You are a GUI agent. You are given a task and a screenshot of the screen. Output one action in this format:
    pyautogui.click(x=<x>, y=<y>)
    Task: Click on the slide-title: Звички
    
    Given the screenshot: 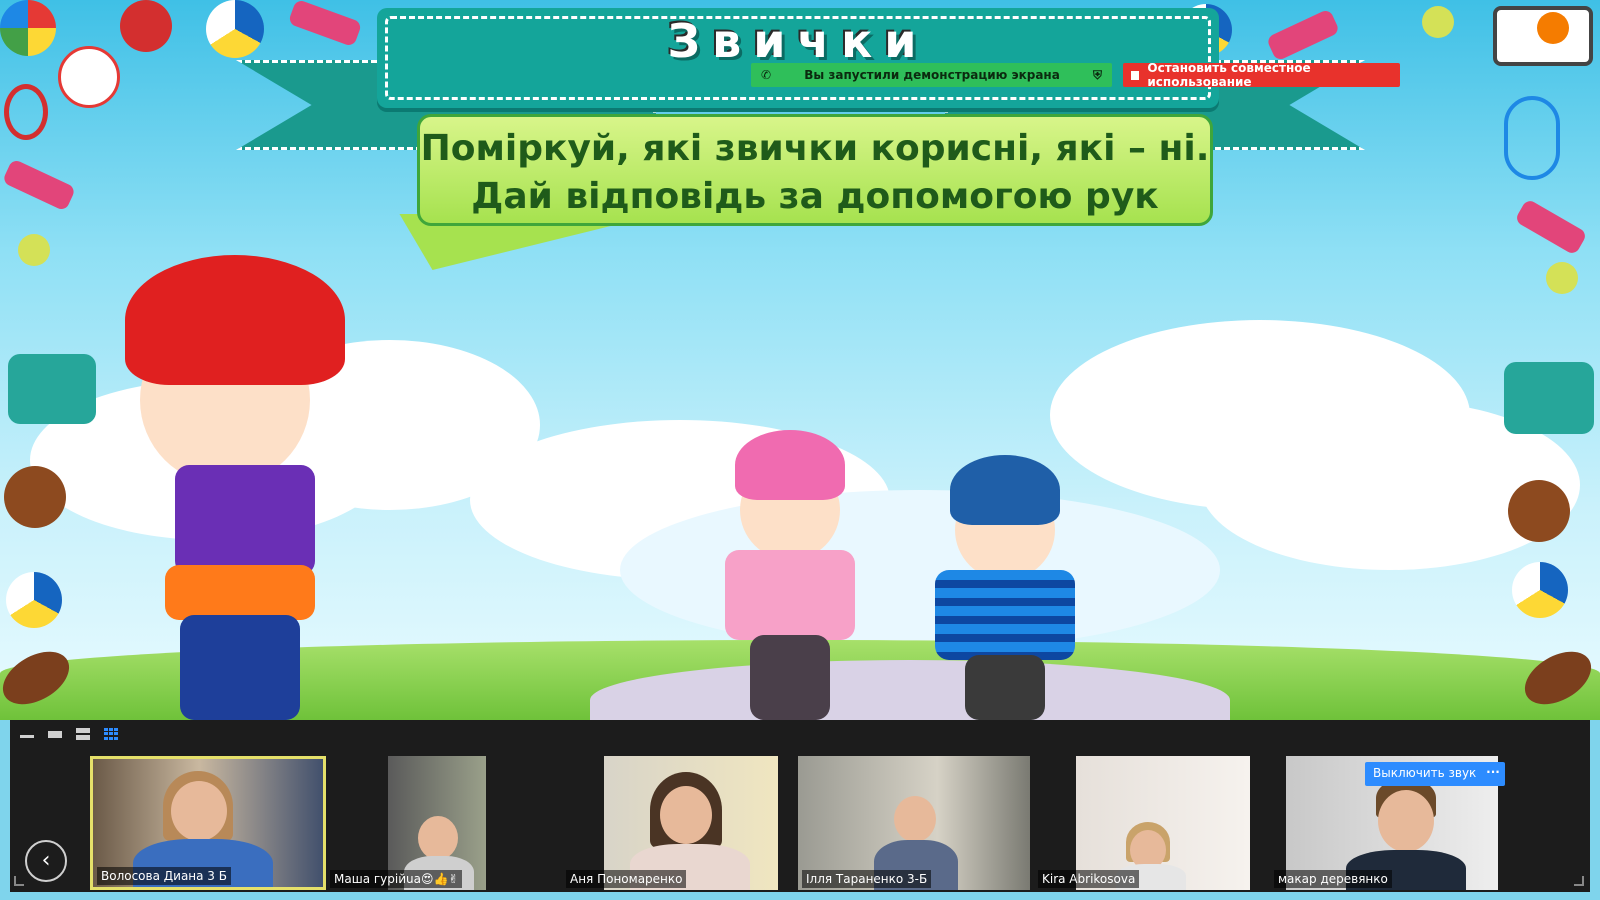 What is the action you would take?
    pyautogui.click(x=798, y=41)
    